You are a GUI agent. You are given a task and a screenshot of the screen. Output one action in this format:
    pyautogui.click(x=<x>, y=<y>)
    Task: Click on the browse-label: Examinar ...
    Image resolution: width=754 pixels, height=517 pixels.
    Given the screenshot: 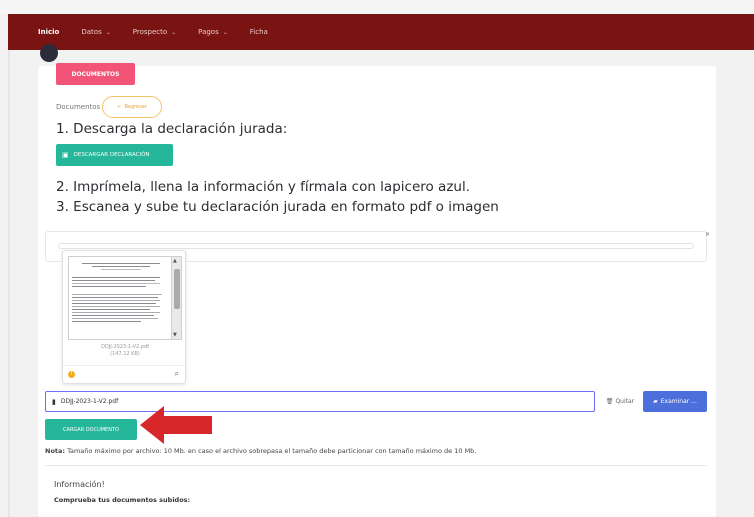 What is the action you would take?
    pyautogui.click(x=678, y=401)
    